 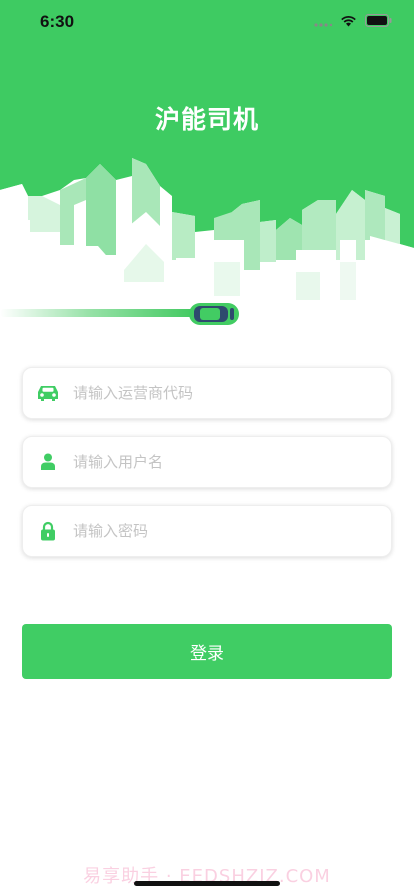 I want to click on username-field, so click(x=207, y=462).